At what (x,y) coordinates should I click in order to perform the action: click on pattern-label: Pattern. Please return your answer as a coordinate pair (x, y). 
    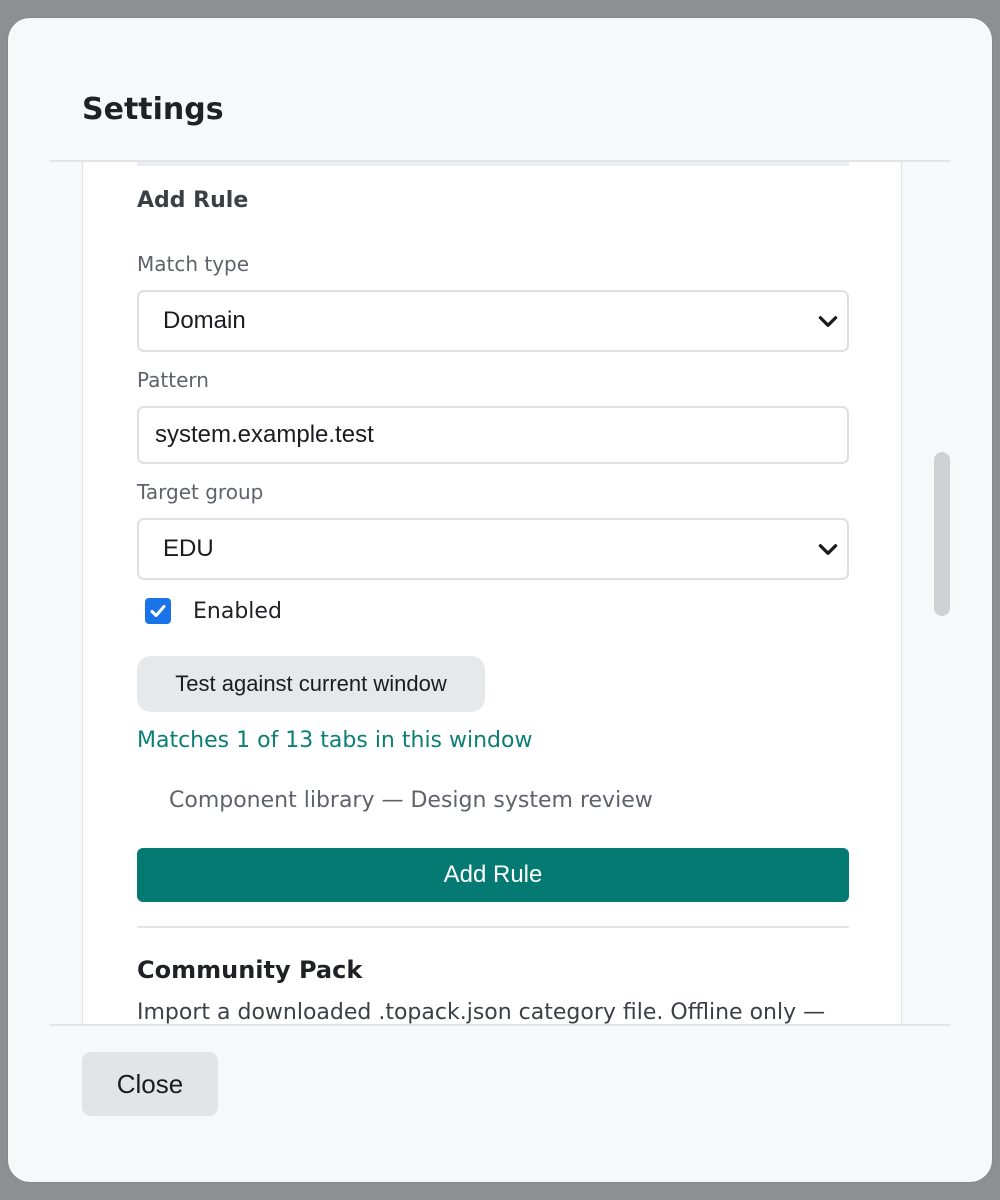
    Looking at the image, I should click on (173, 380).